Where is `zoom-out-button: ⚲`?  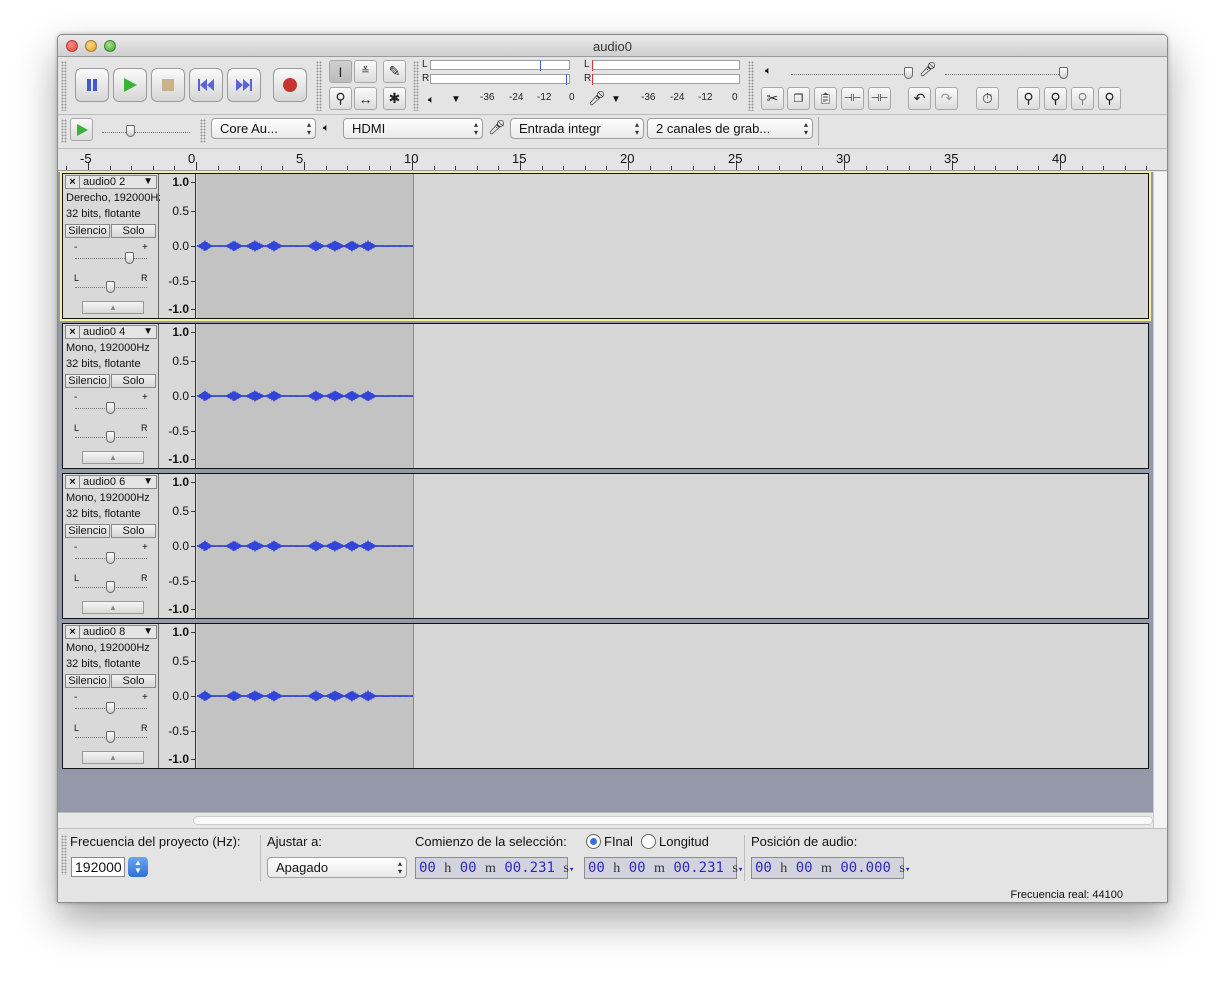 zoom-out-button: ⚲ is located at coordinates (1055, 98).